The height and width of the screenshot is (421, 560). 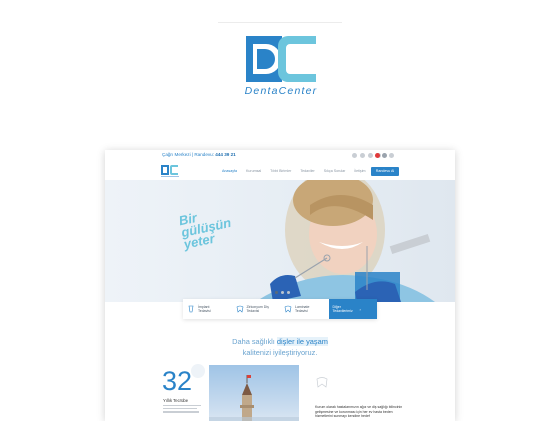 What do you see at coordinates (385, 171) in the screenshot?
I see `appointment-button: Randevu Al` at bounding box center [385, 171].